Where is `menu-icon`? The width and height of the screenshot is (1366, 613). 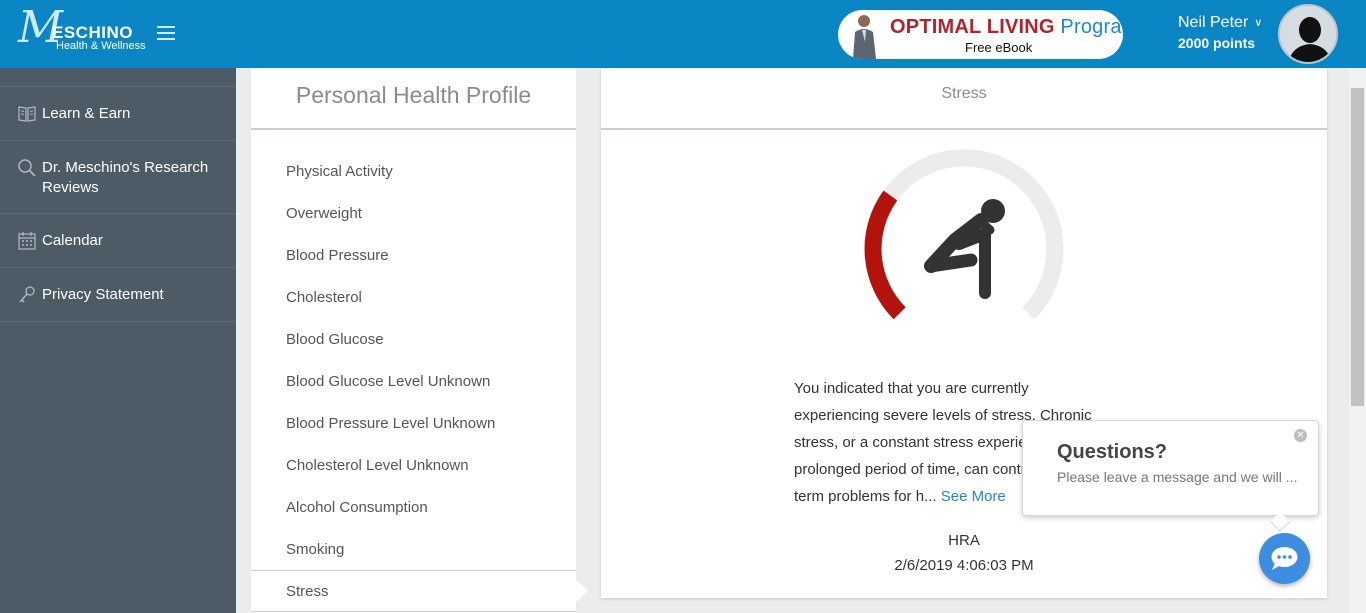 menu-icon is located at coordinates (166, 33).